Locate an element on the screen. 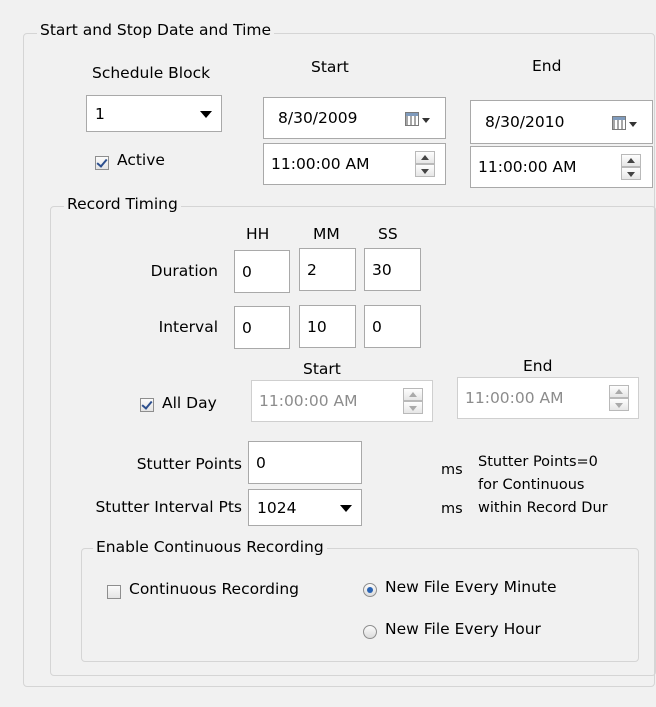 The width and height of the screenshot is (656, 707). stutter-note-line: for Continuous is located at coordinates (531, 485).